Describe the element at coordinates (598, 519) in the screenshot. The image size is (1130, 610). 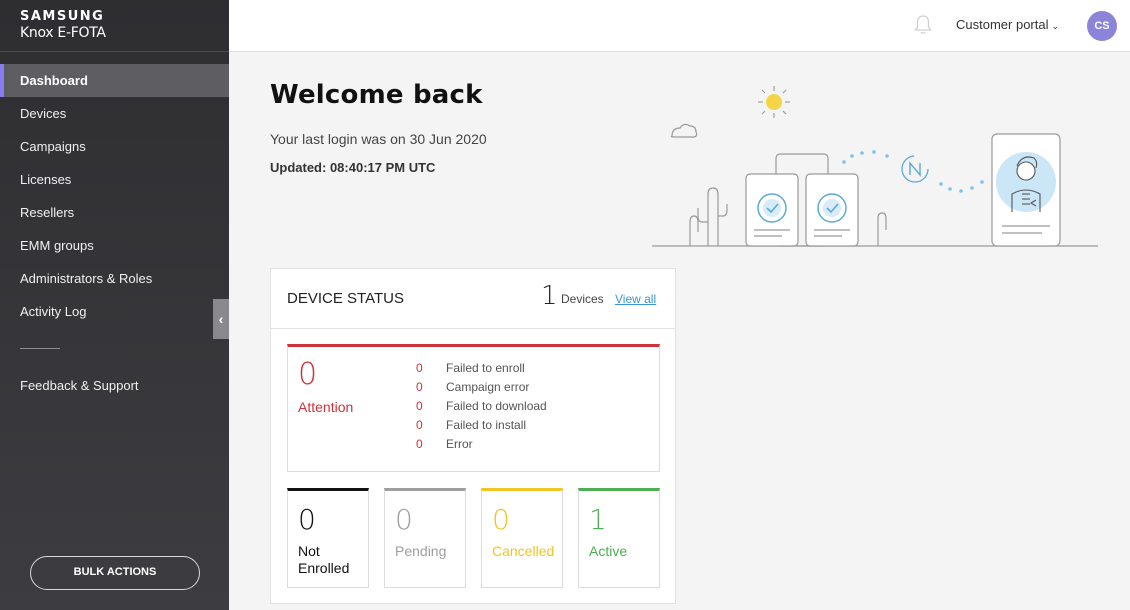
I see `tile-count: 1` at that location.